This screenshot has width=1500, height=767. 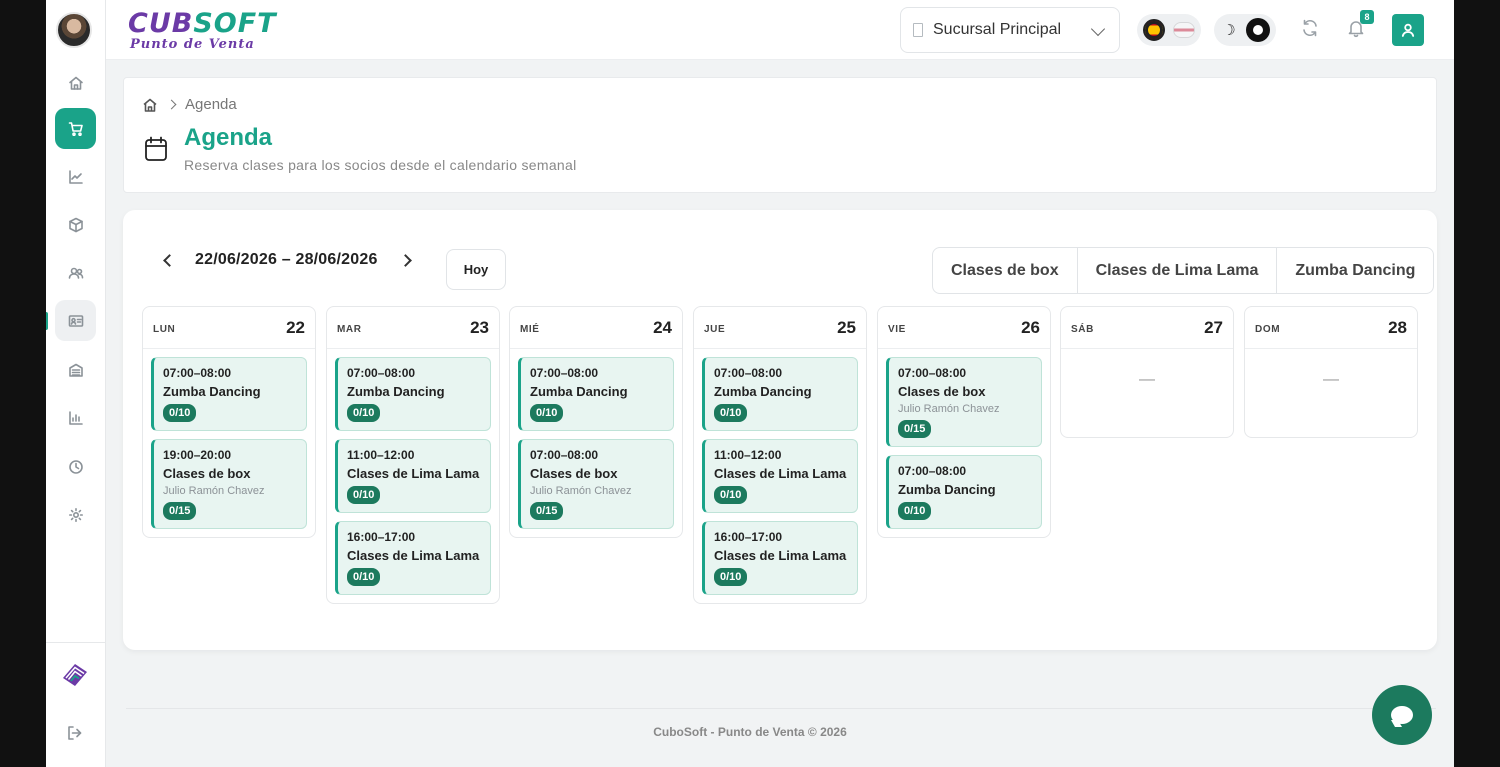 I want to click on day-header: JUE 25, so click(x=780, y=328).